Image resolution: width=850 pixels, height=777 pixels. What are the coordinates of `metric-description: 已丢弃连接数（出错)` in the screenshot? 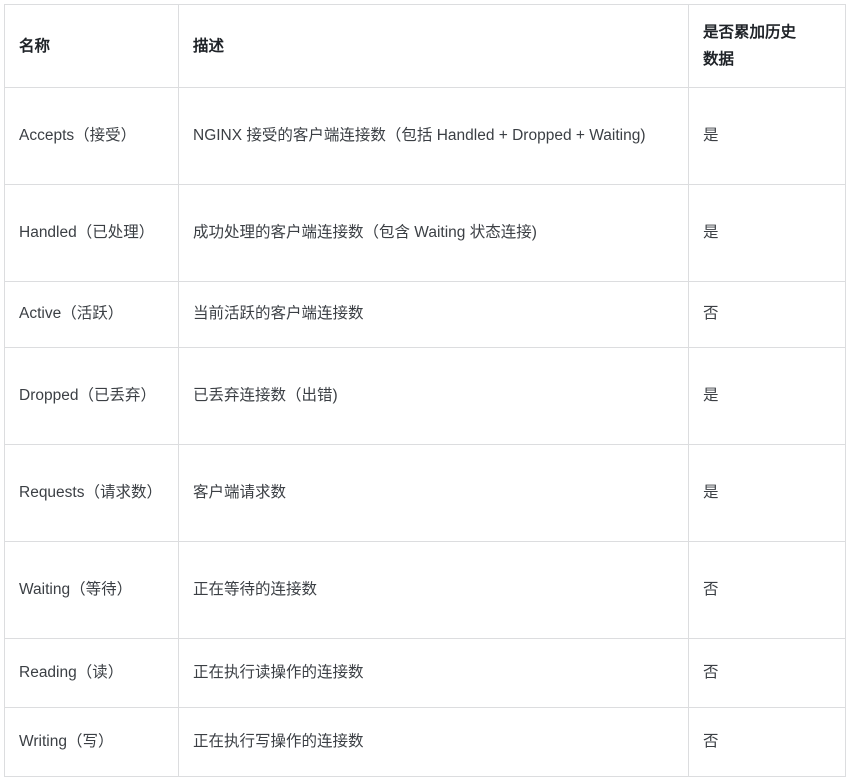 It's located at (433, 396).